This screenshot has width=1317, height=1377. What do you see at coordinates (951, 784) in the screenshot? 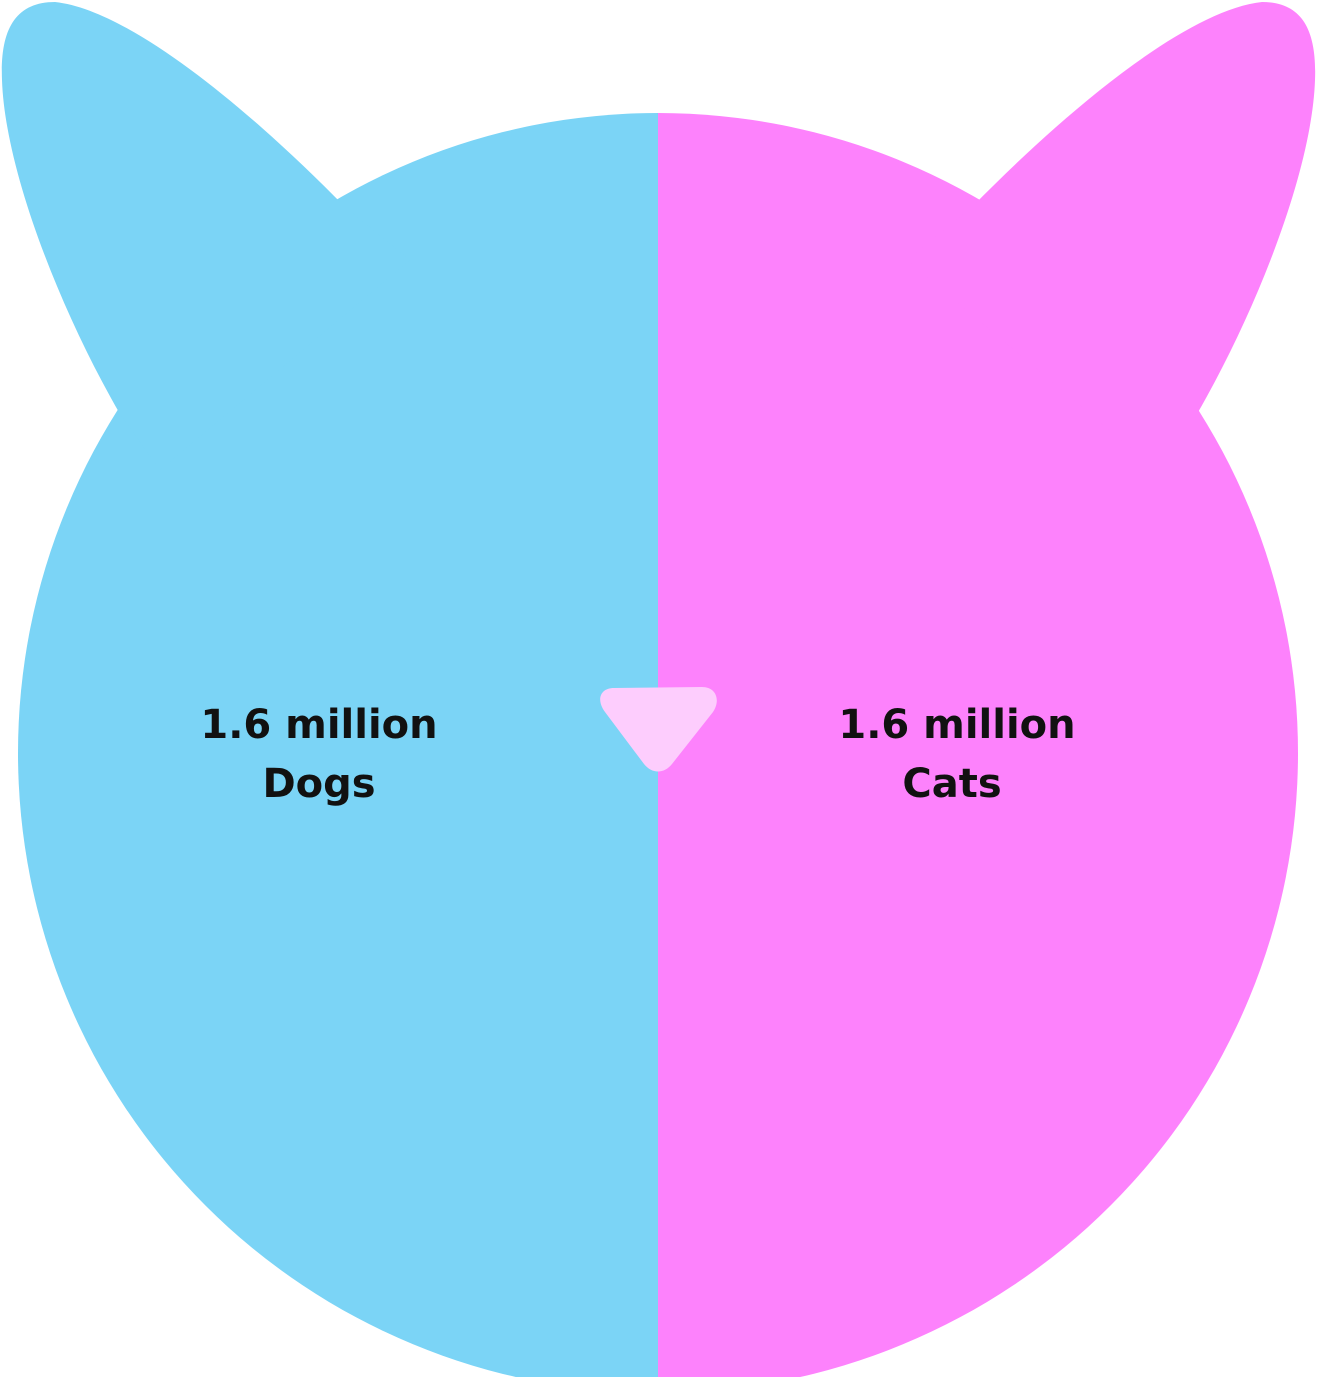
I see `slice-cats-category-label: Cats` at bounding box center [951, 784].